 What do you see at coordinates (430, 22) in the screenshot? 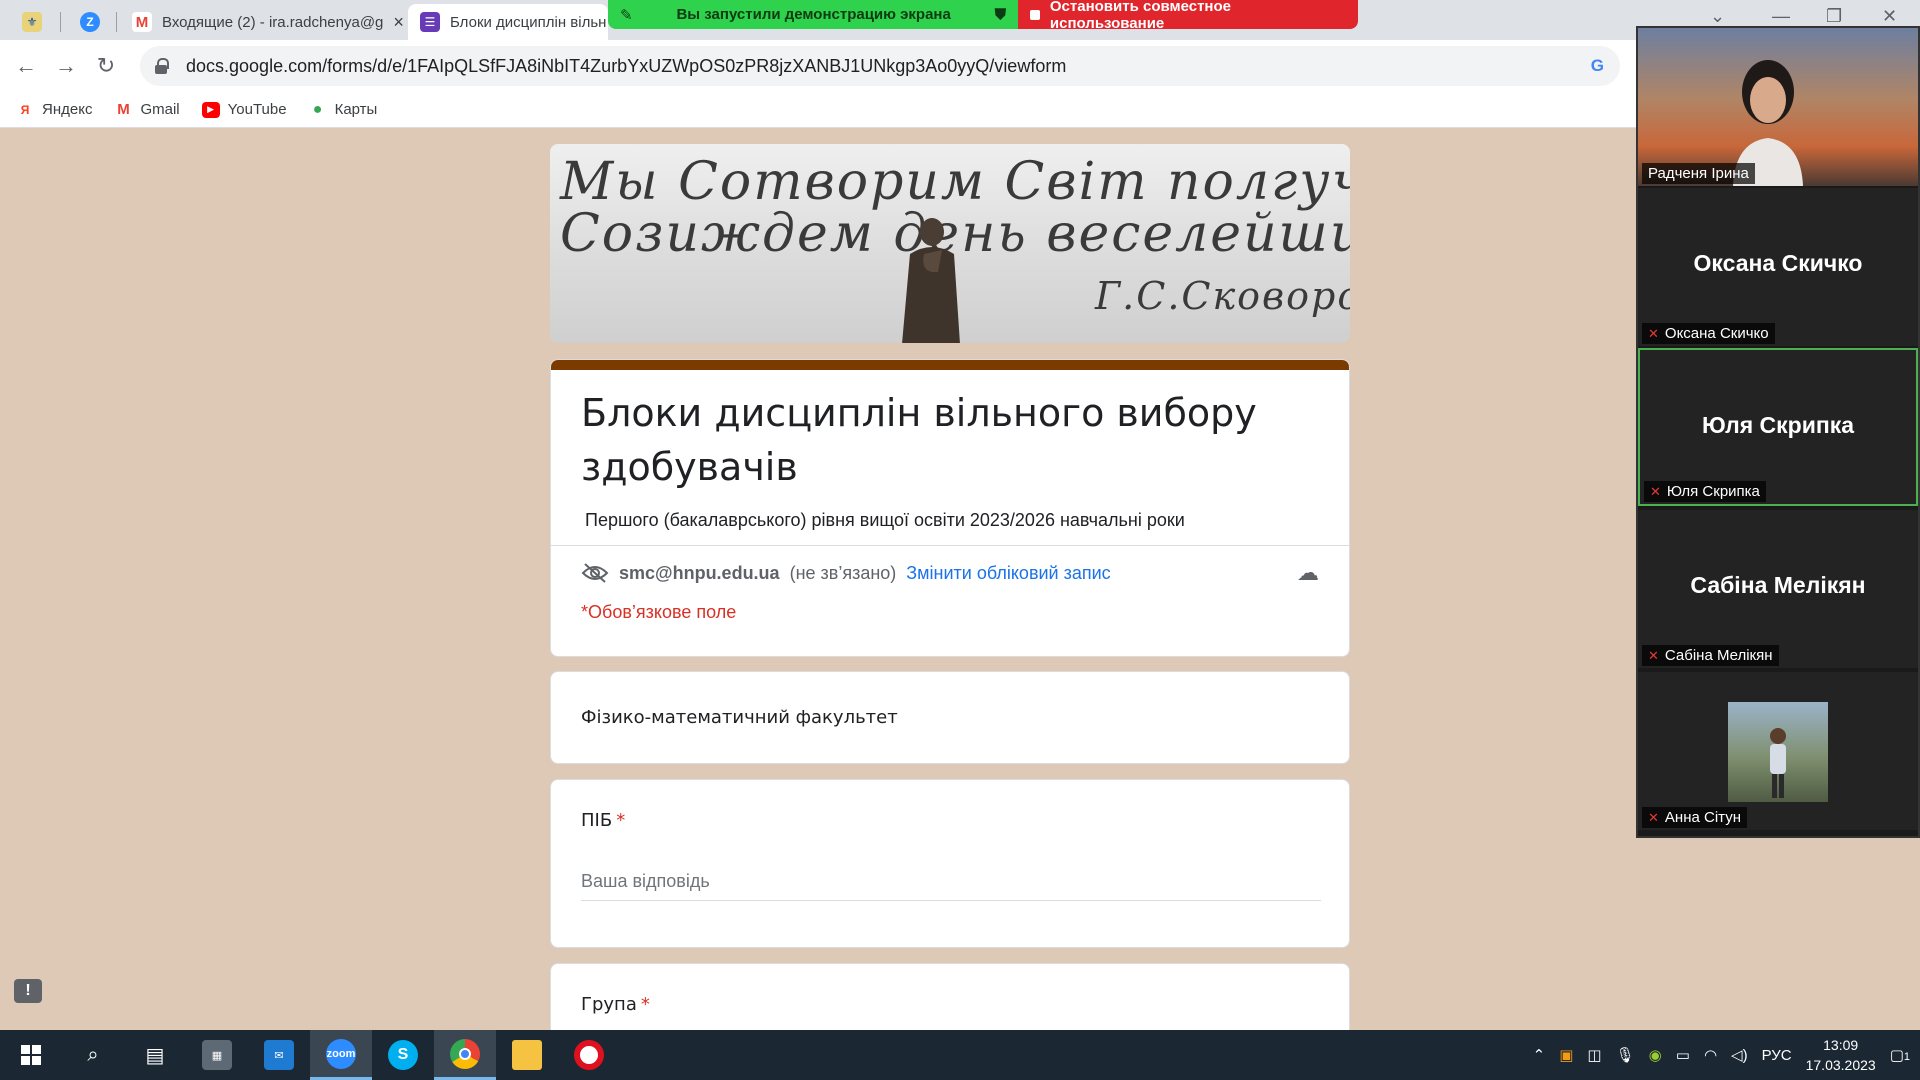
I see `google-forms-icon: ☰` at bounding box center [430, 22].